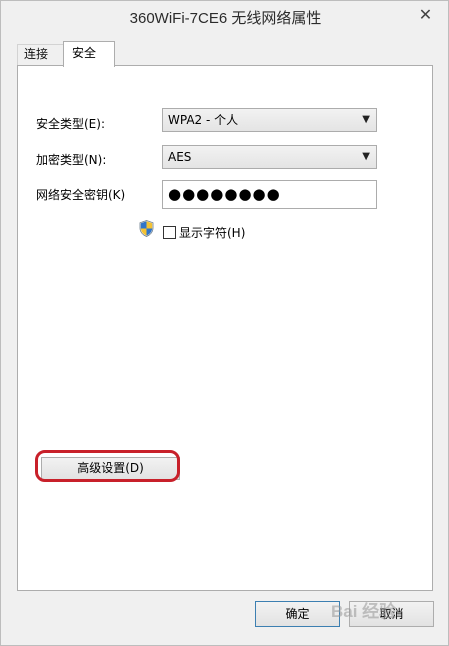 This screenshot has height=646, width=449. Describe the element at coordinates (269, 194) in the screenshot. I see `network-key-input: ●●●●●●●●` at that location.